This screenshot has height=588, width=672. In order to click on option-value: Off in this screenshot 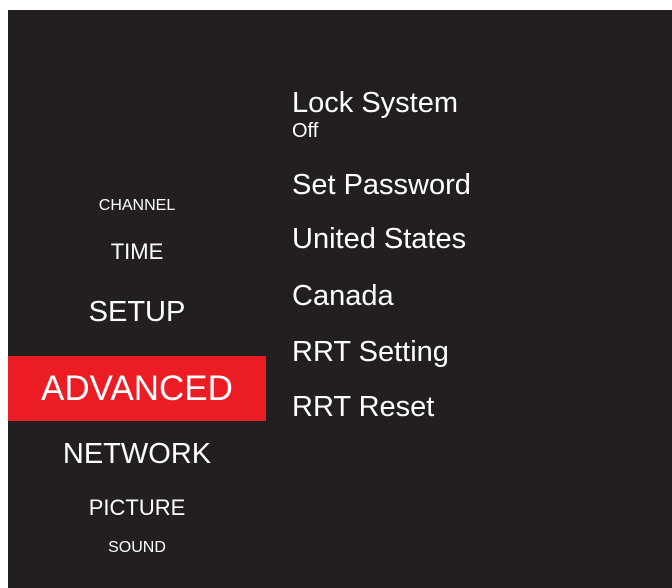, I will do `click(305, 131)`.